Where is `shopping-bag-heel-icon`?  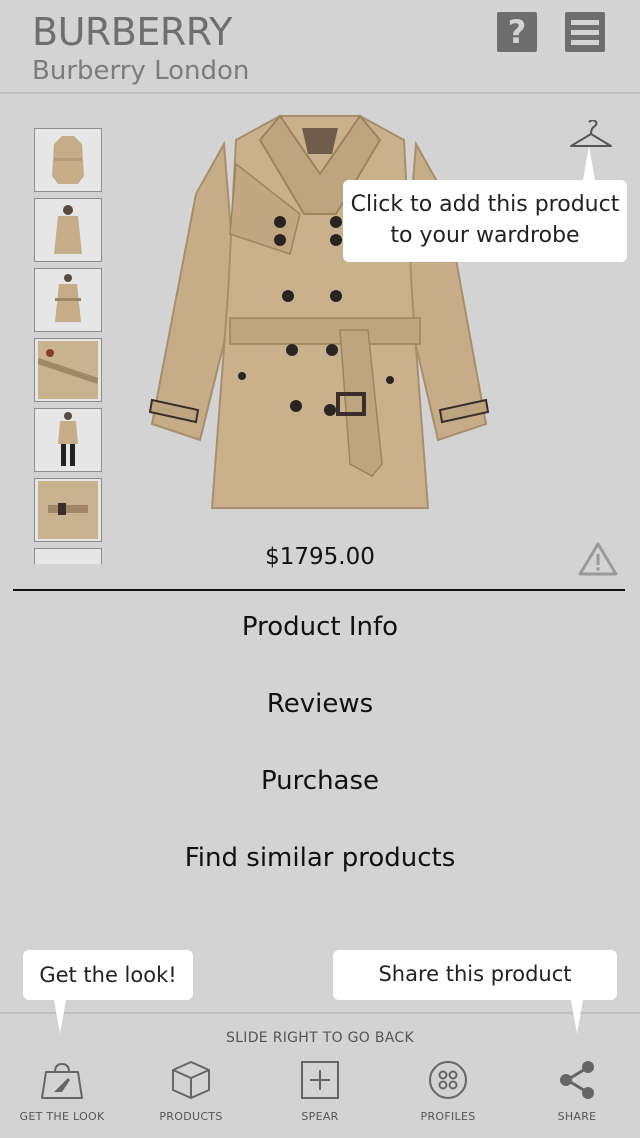
shopping-bag-heel-icon is located at coordinates (62, 1080).